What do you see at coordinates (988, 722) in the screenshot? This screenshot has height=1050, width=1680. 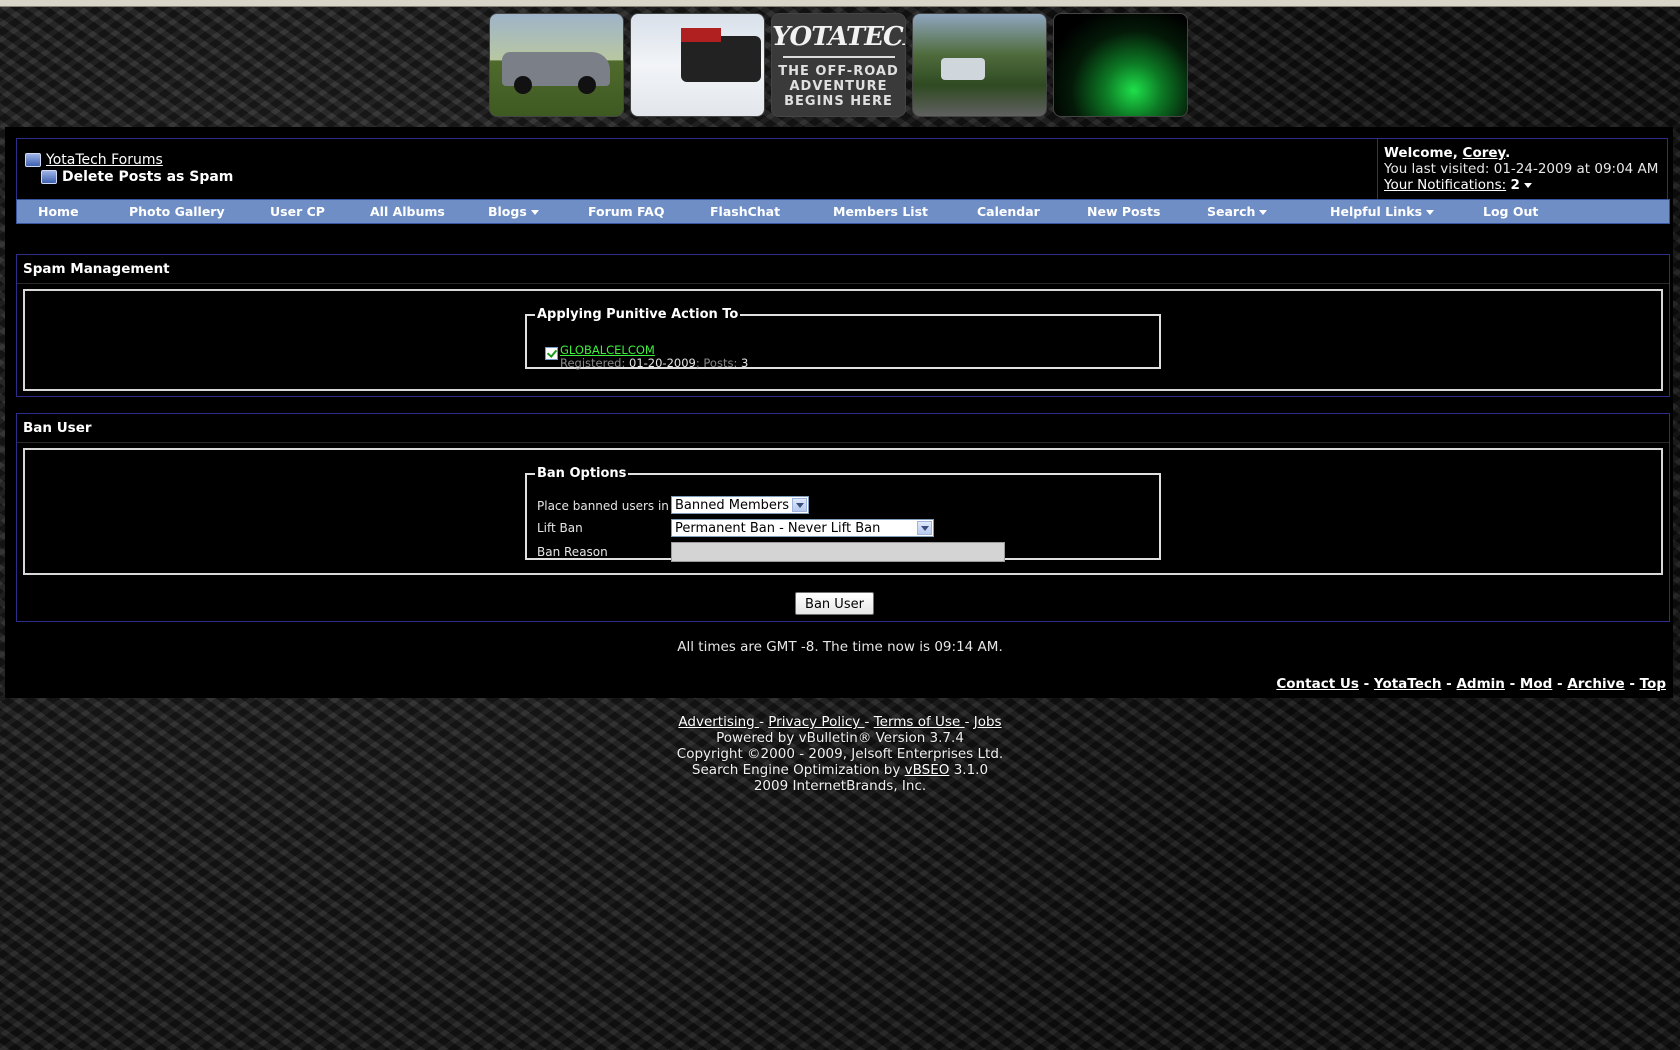 I see `jobs-link: Jobs` at bounding box center [988, 722].